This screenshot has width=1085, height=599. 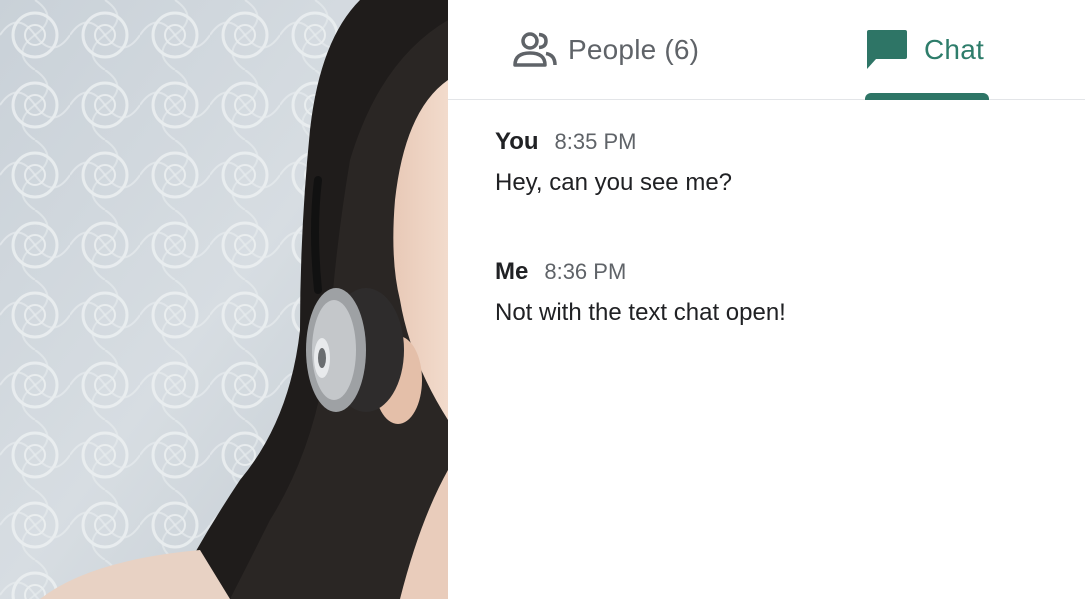 What do you see at coordinates (927, 96) in the screenshot?
I see `active-tab-indicator` at bounding box center [927, 96].